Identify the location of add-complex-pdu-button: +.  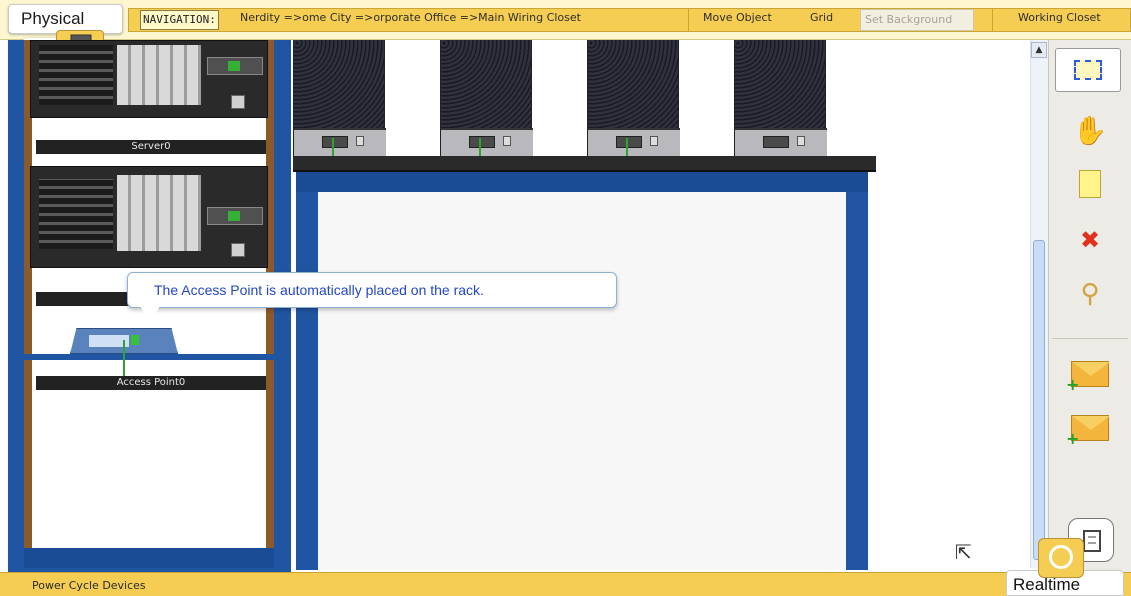
(1090, 428).